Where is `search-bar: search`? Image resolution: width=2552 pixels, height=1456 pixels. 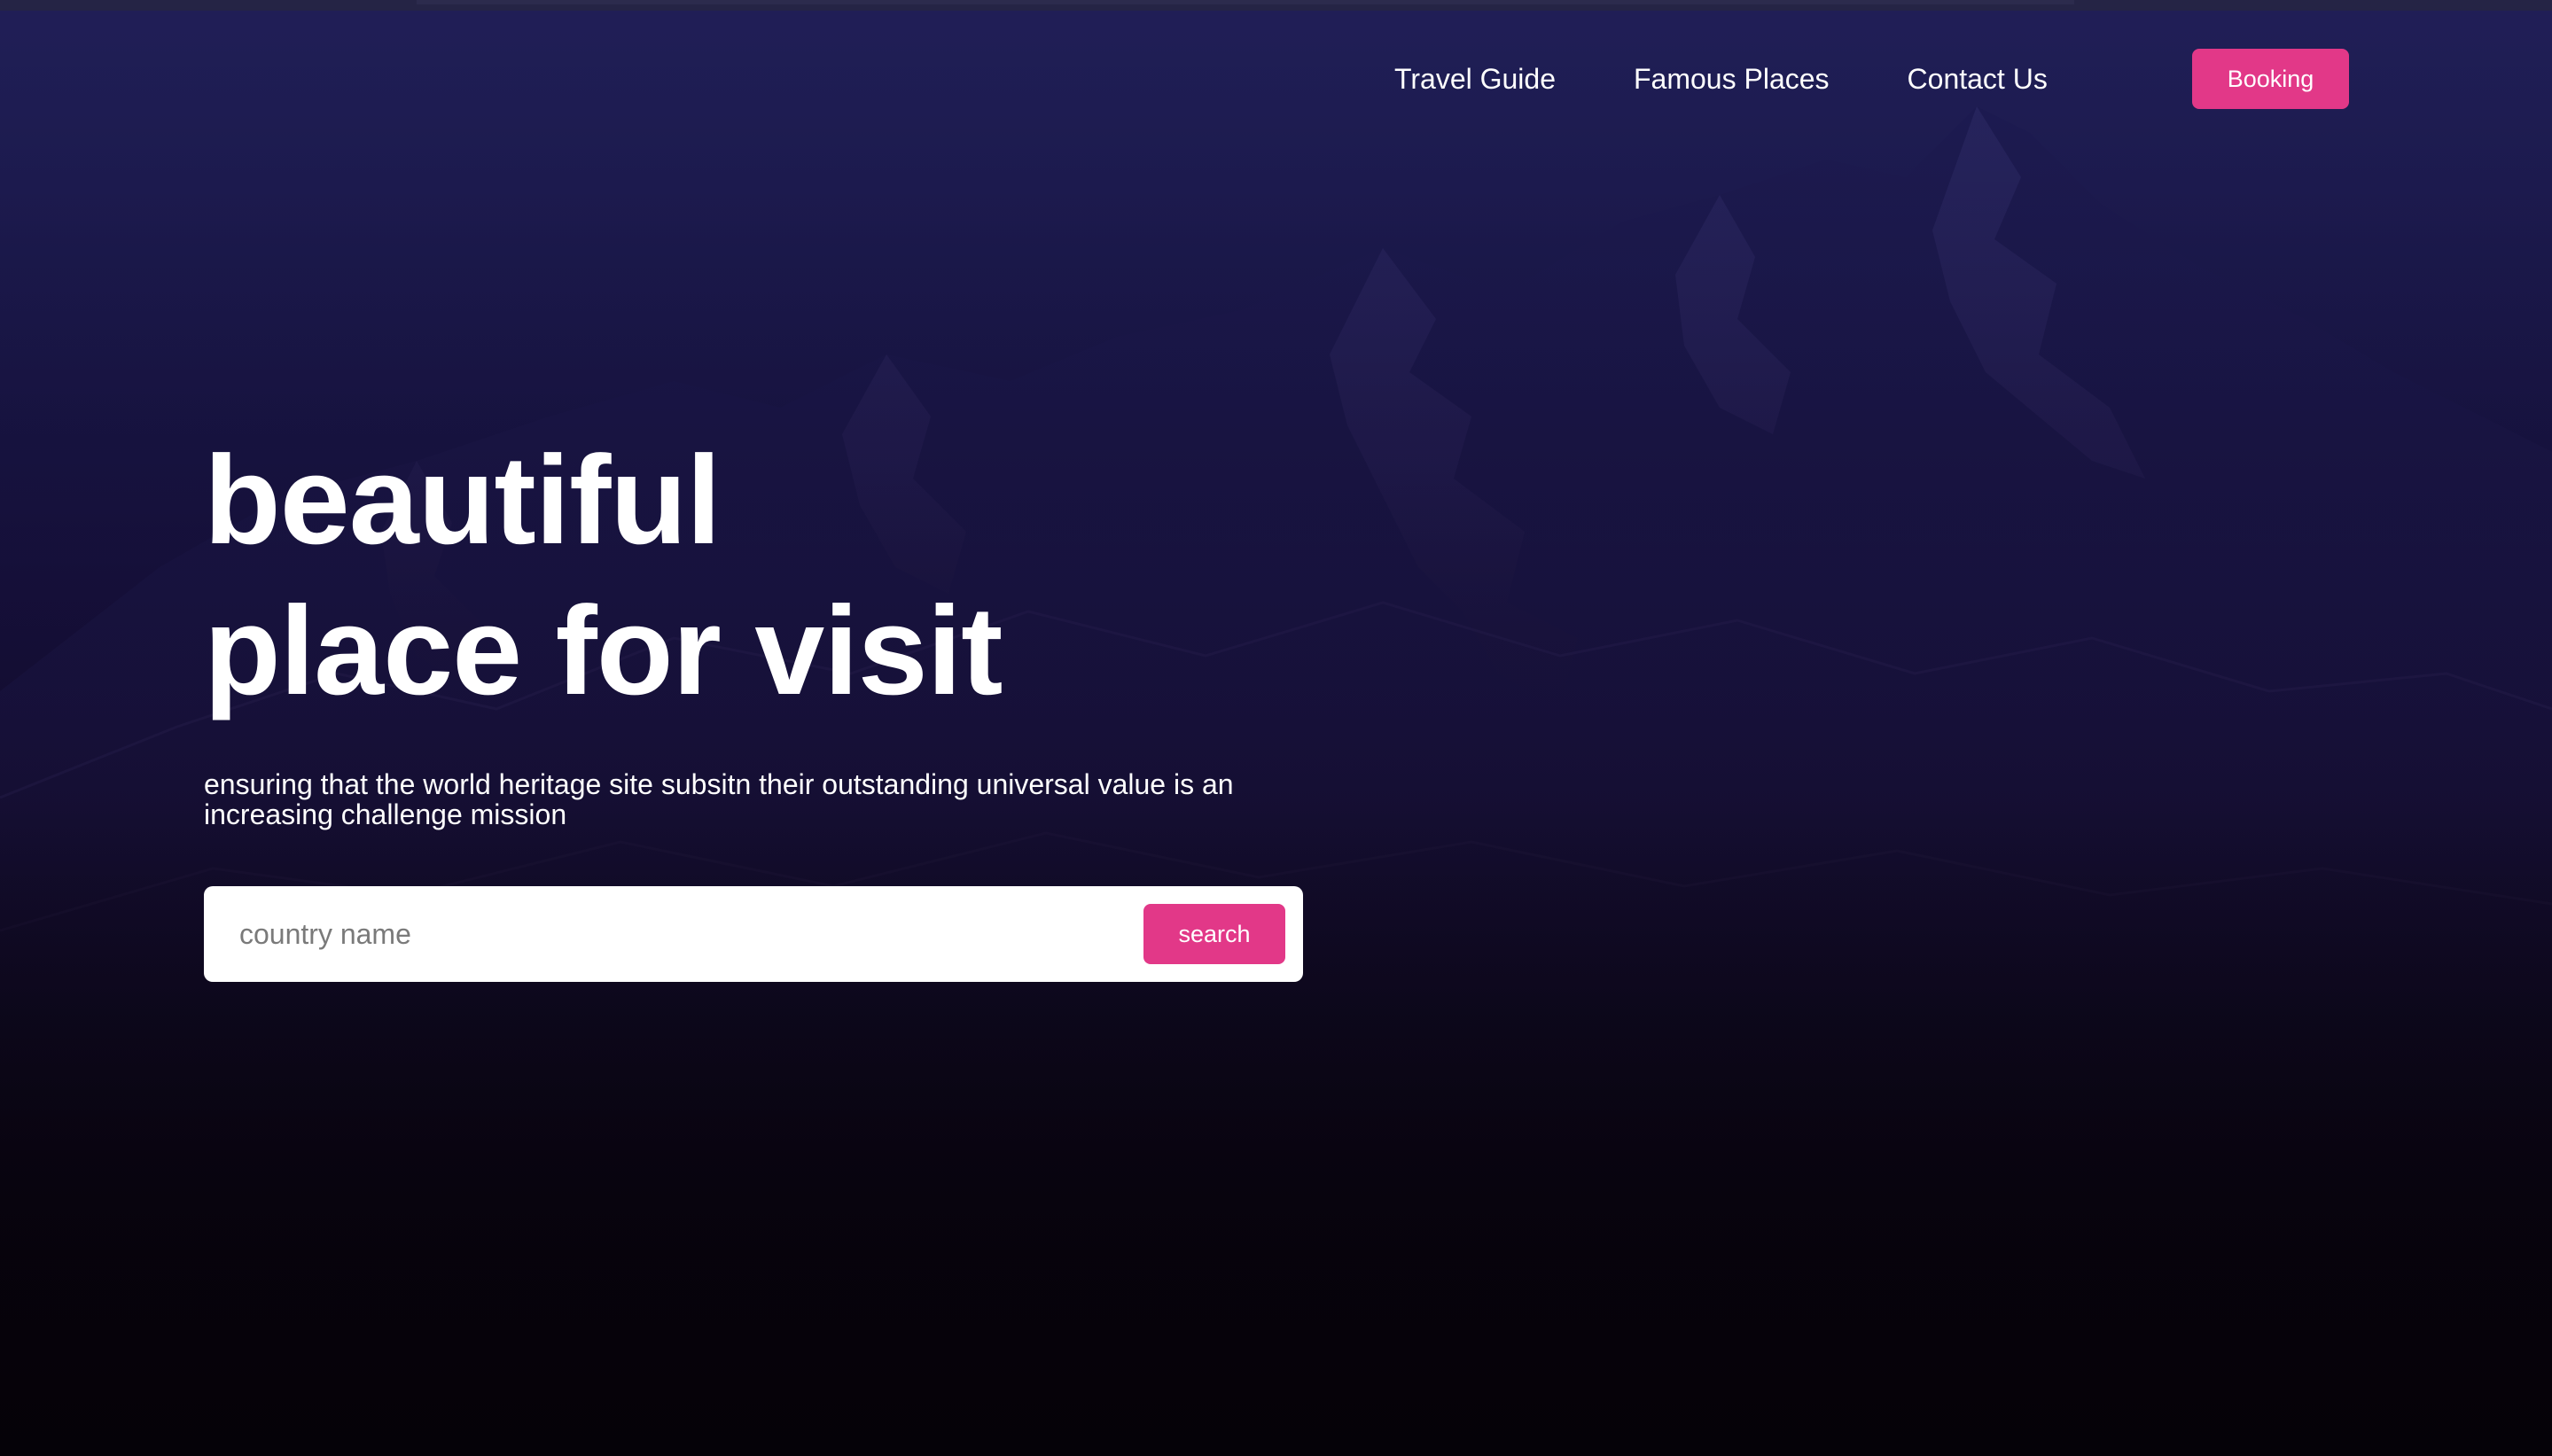
search-bar: search is located at coordinates (753, 934).